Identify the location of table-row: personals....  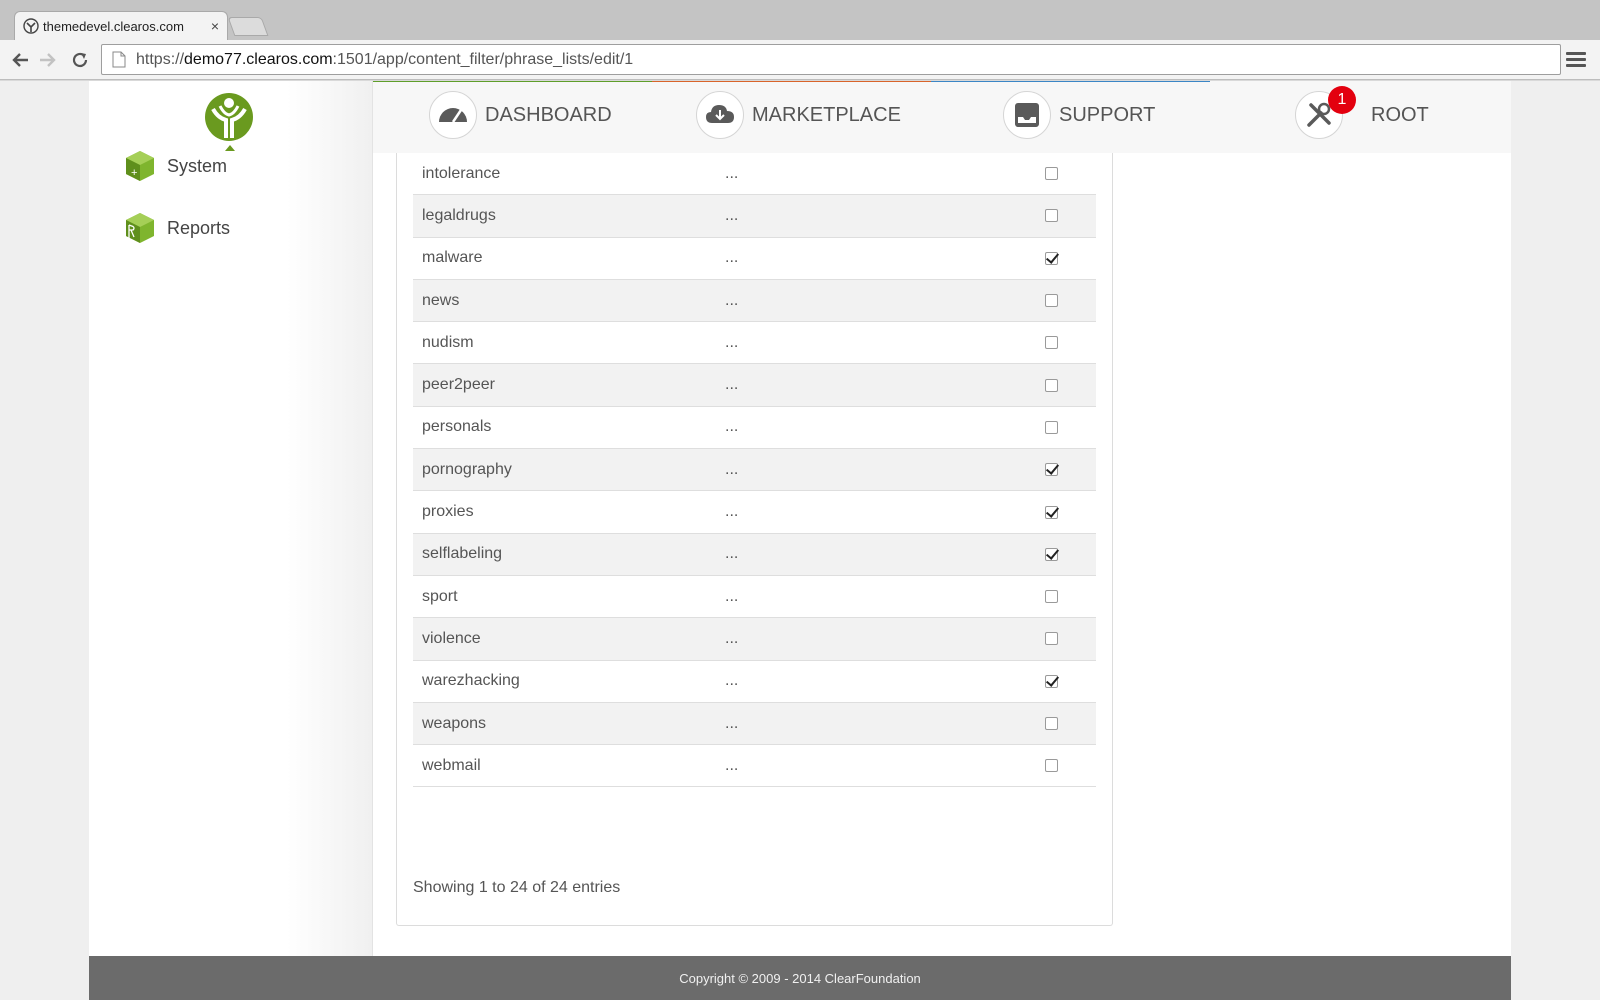
(754, 428).